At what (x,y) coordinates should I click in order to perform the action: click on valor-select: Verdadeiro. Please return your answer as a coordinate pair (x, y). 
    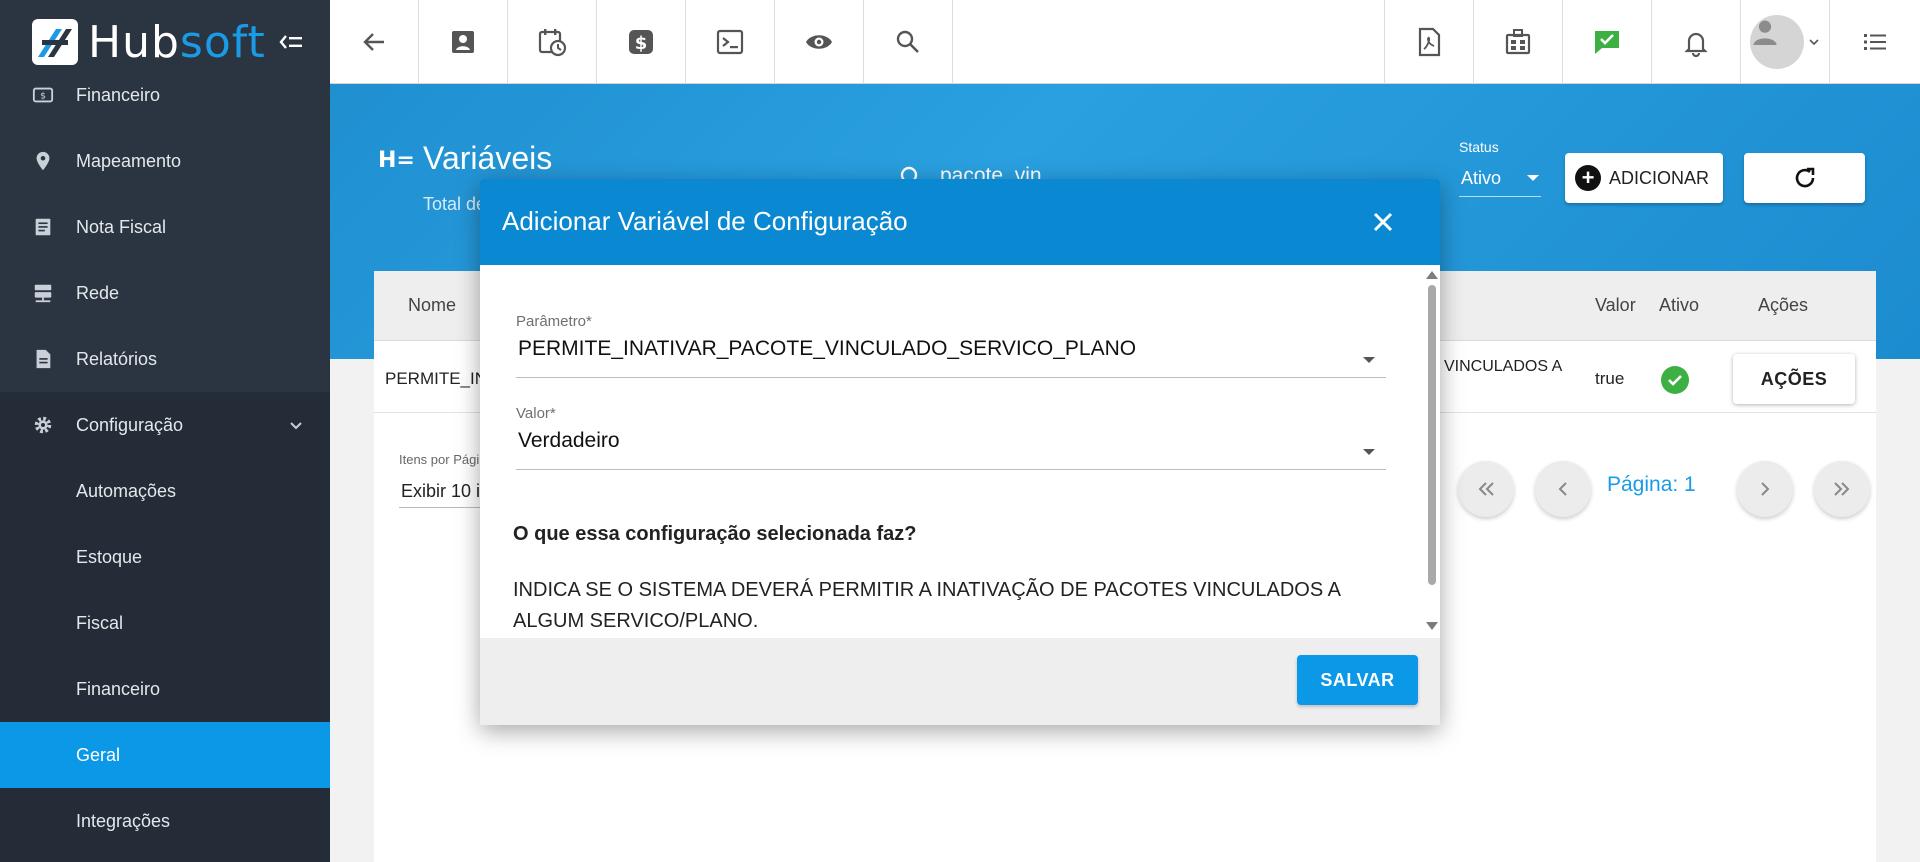
    Looking at the image, I should click on (569, 441).